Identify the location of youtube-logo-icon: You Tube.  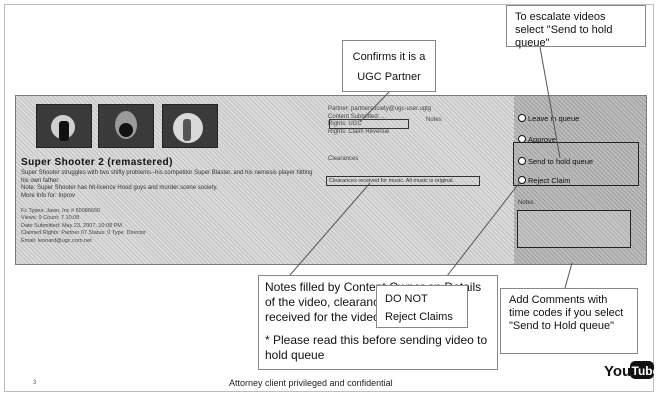
(629, 370).